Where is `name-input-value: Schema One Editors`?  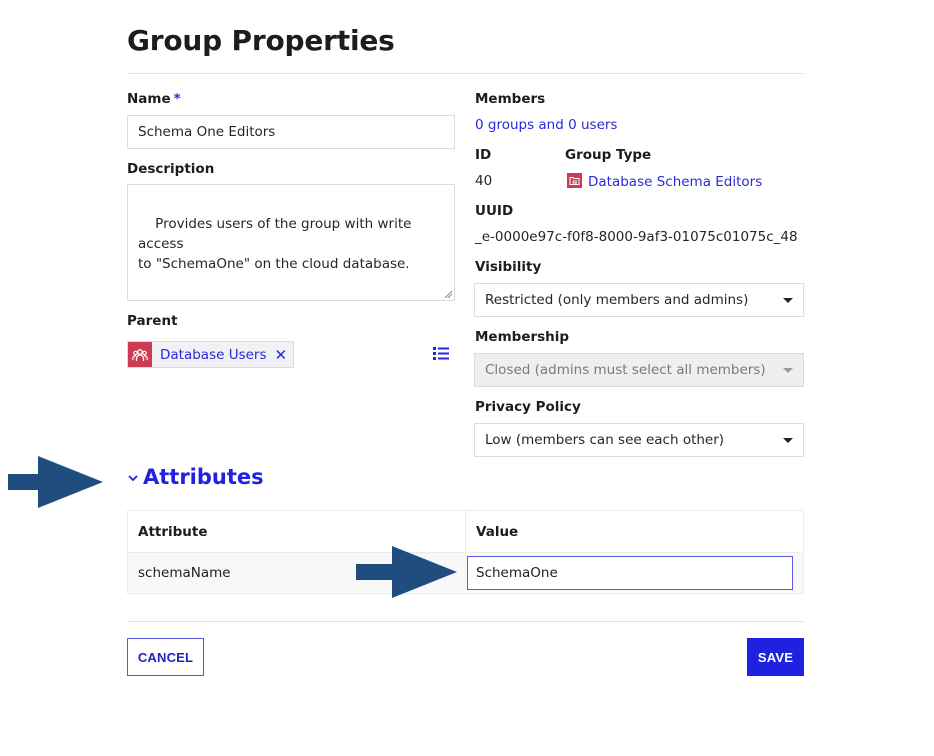
name-input-value: Schema One Editors is located at coordinates (207, 132).